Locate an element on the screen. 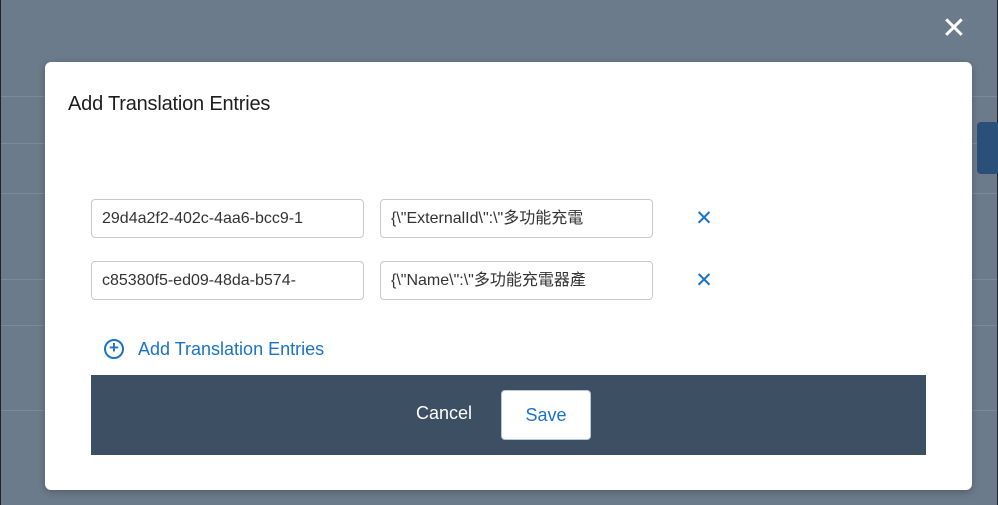  background-button is located at coordinates (987, 148).